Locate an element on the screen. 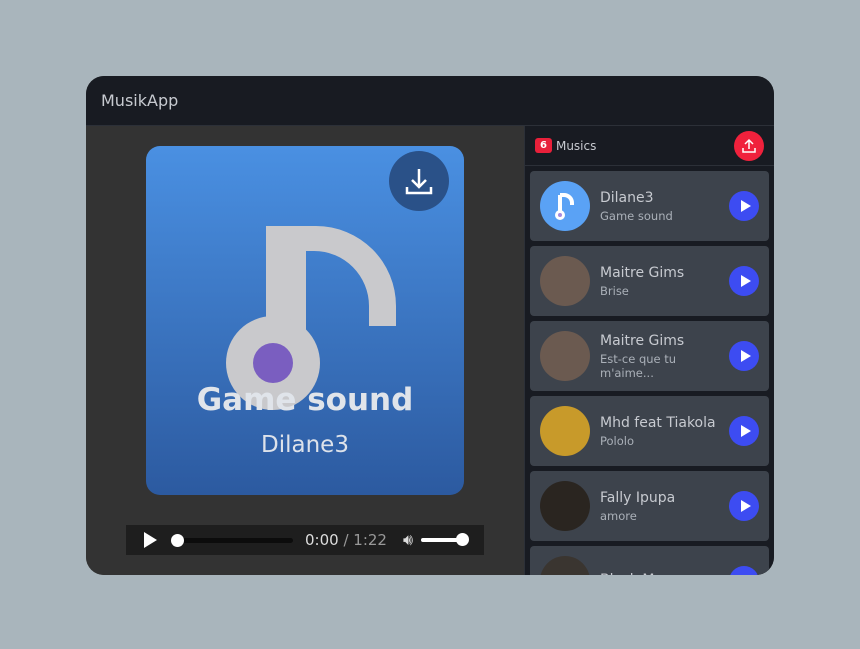  download-icon is located at coordinates (419, 182).